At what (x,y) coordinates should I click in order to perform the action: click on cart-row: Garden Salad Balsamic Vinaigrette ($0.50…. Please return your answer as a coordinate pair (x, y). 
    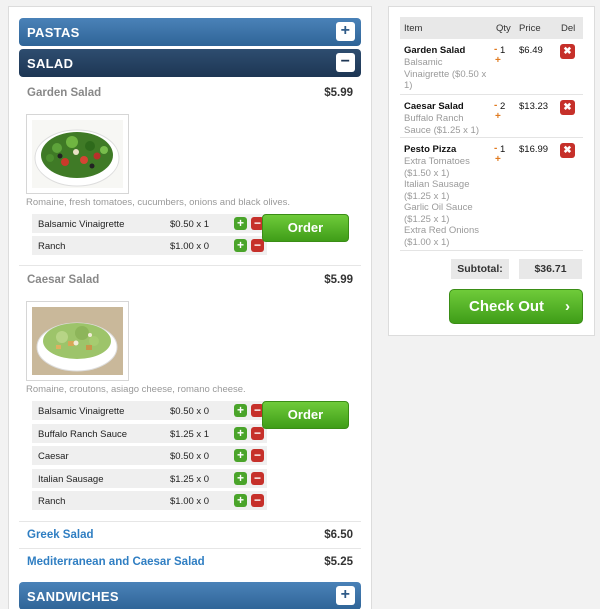
    Looking at the image, I should click on (491, 67).